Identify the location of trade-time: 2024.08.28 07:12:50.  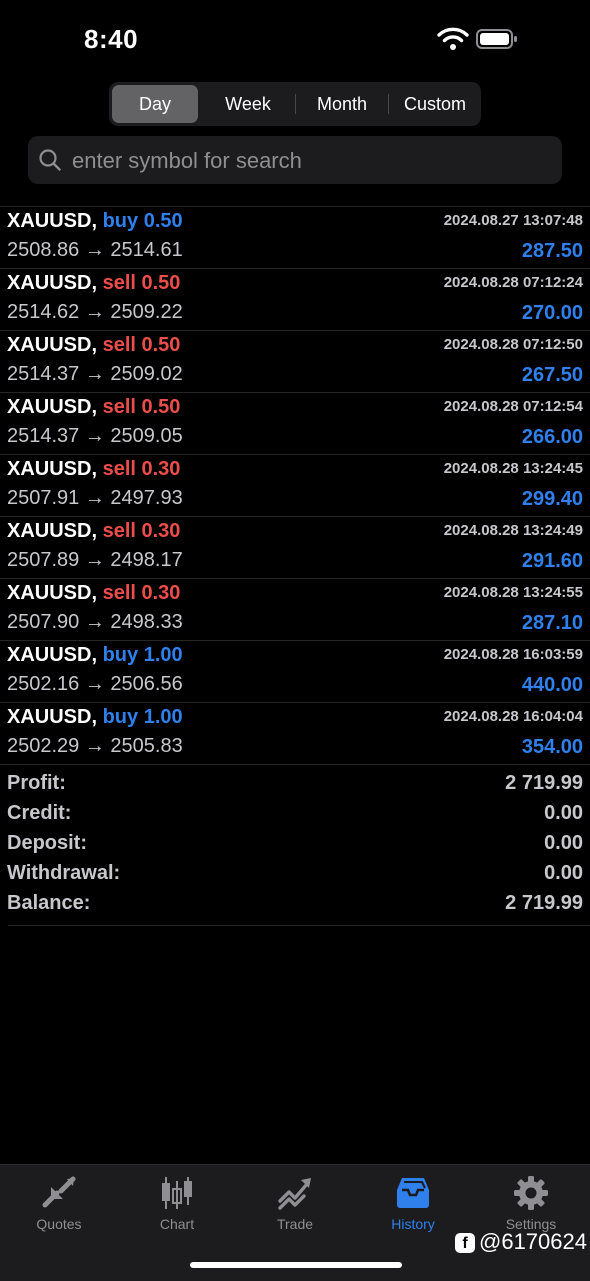
(513, 344).